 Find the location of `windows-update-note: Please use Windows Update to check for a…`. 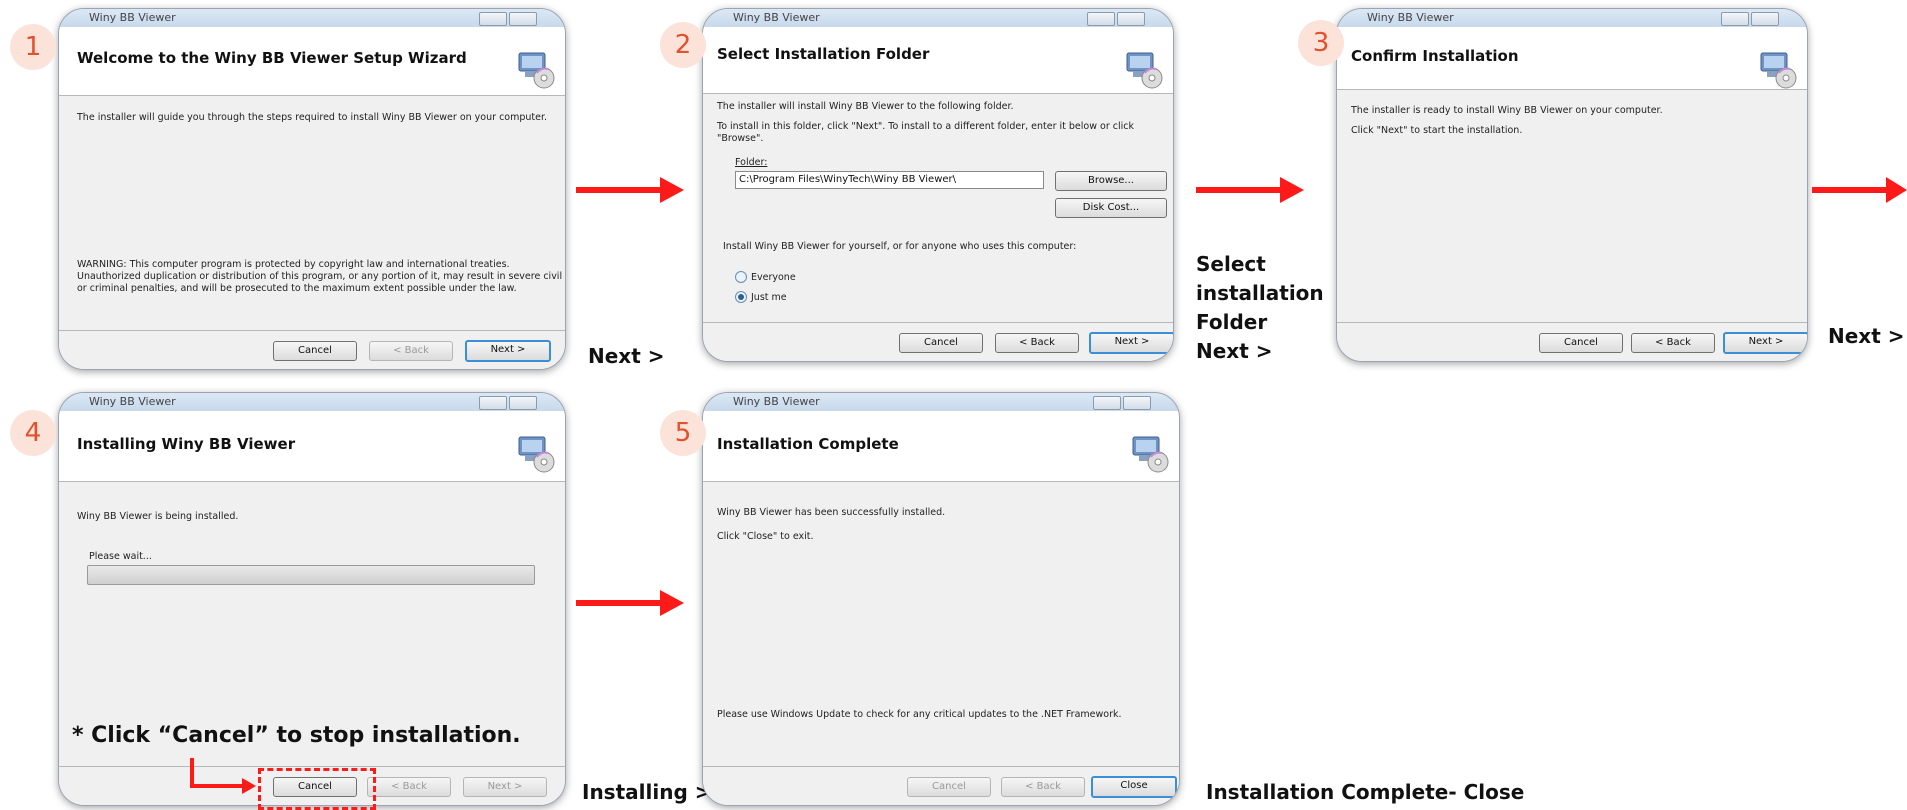

windows-update-note: Please use Windows Update to check for a… is located at coordinates (919, 714).